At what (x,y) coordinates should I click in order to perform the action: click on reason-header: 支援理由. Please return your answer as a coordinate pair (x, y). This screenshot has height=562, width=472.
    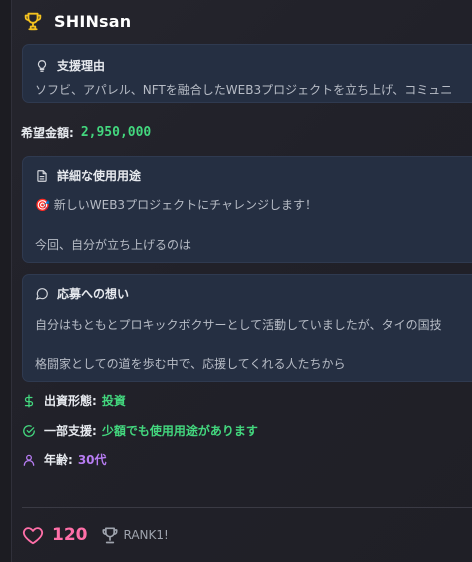
    Looking at the image, I should click on (70, 65).